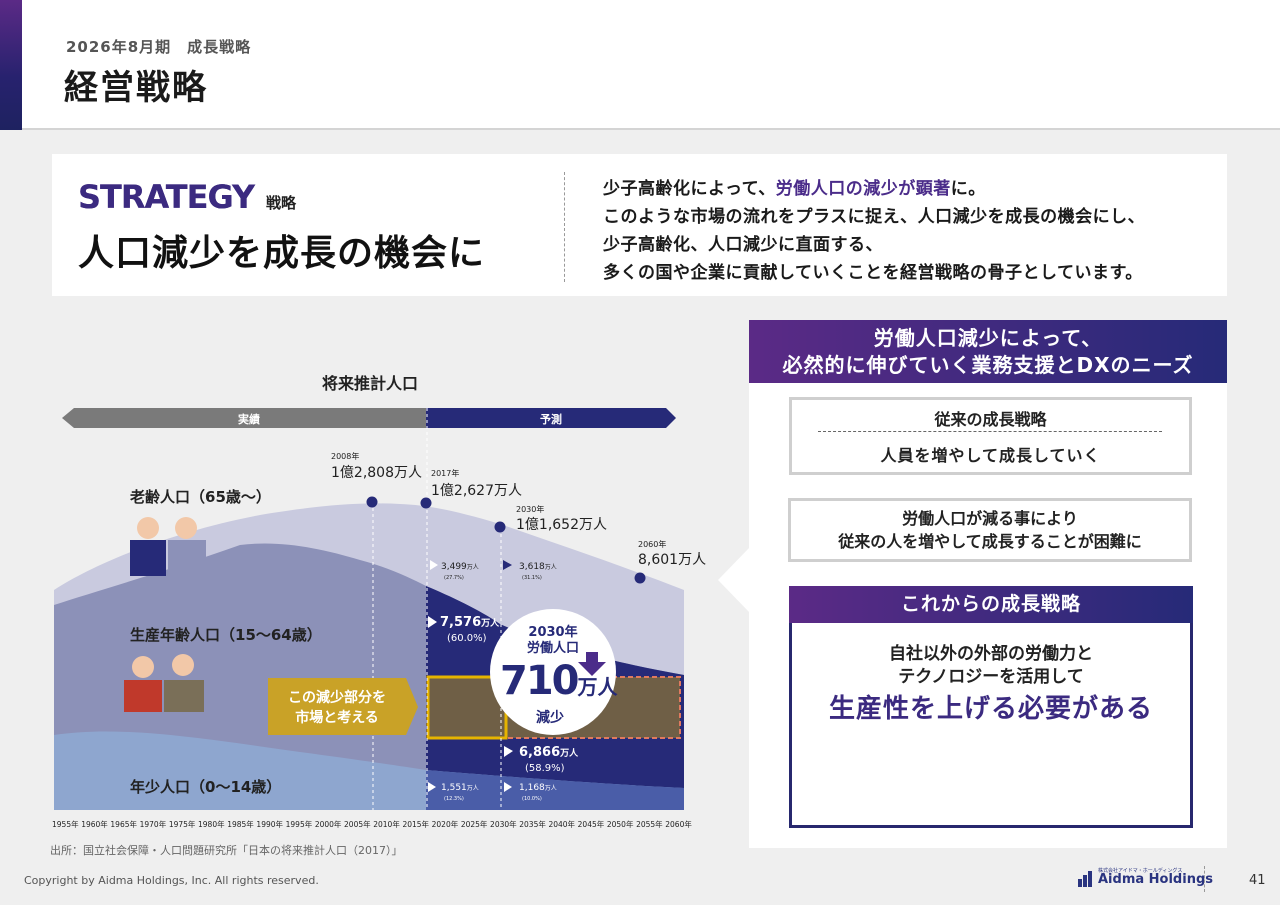 The image size is (1280, 905). Describe the element at coordinates (1085, 879) in the screenshot. I see `aidma-logo-icon` at that location.